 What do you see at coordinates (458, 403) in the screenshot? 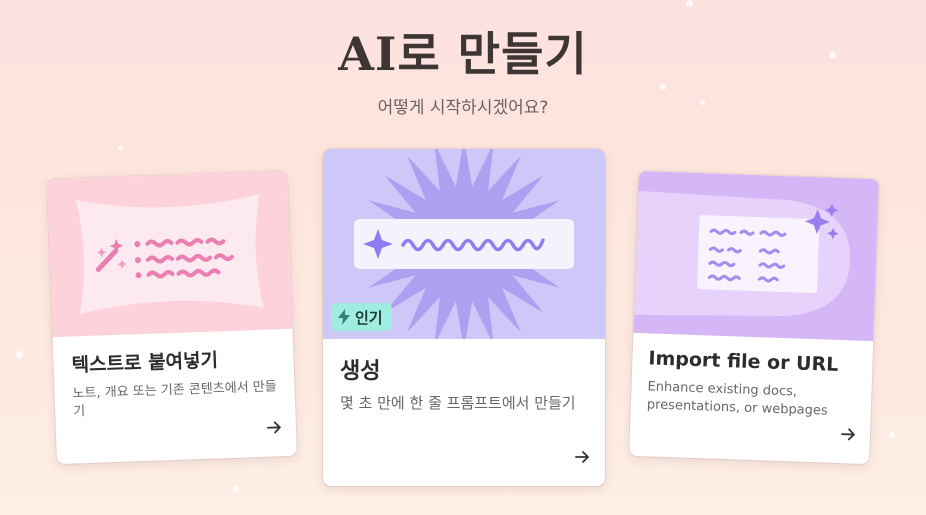
I see `generate-description: 몇 초 만에 한 줄 프롬프트에서 만들기` at bounding box center [458, 403].